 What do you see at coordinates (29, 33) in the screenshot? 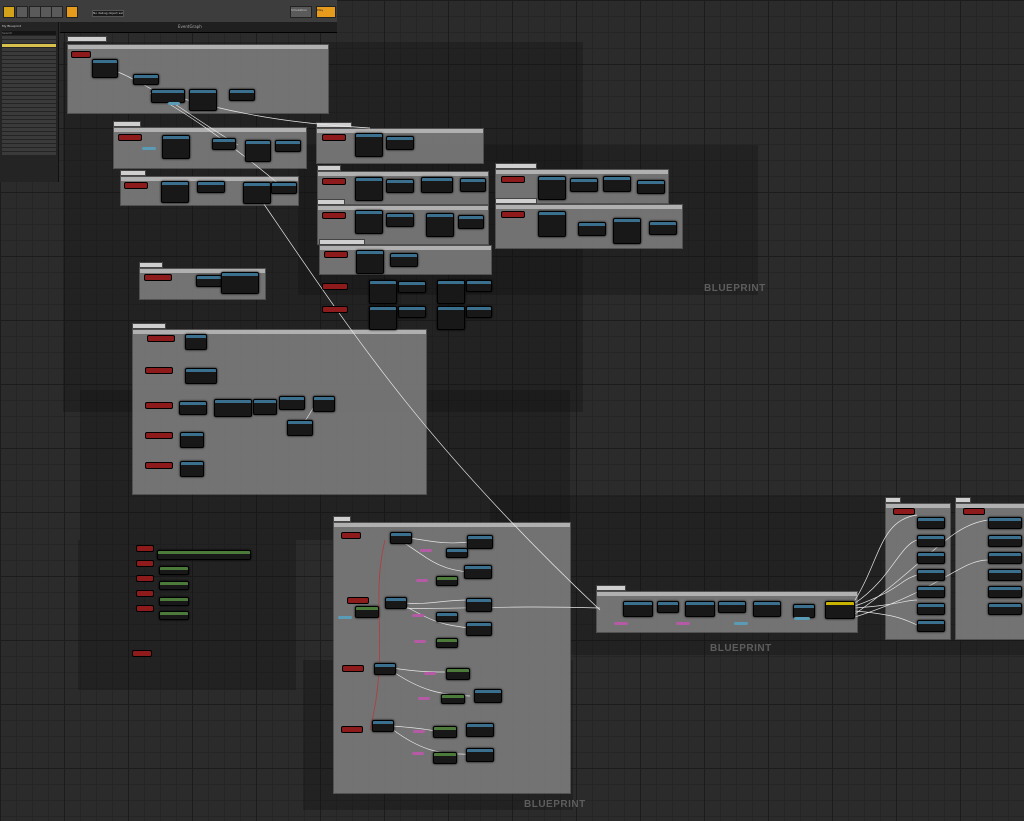
I see `search-input: Search` at bounding box center [29, 33].